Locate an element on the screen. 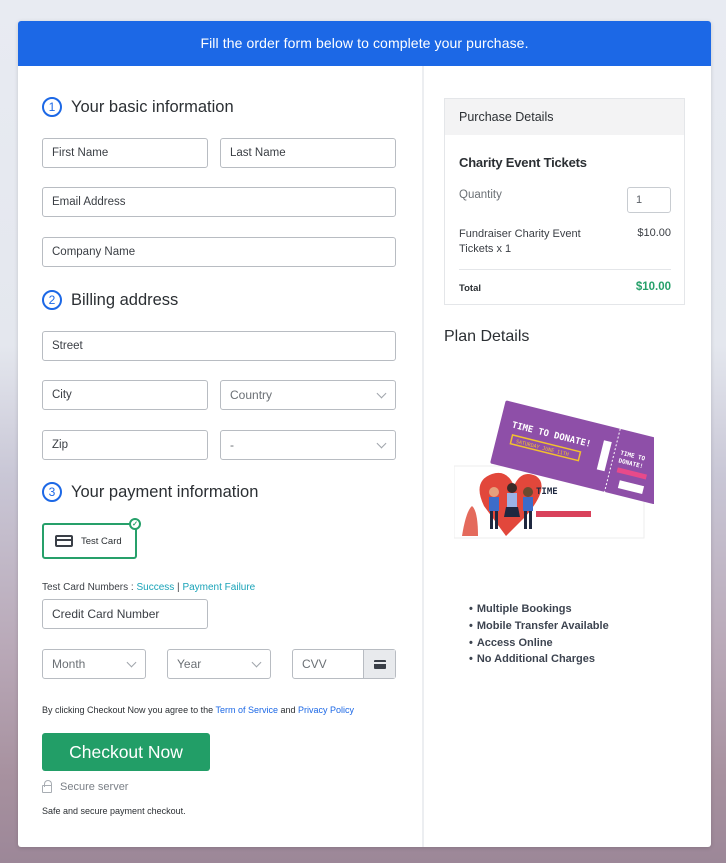 The image size is (726, 863). checkout-now-button: Checkout Now is located at coordinates (126, 752).